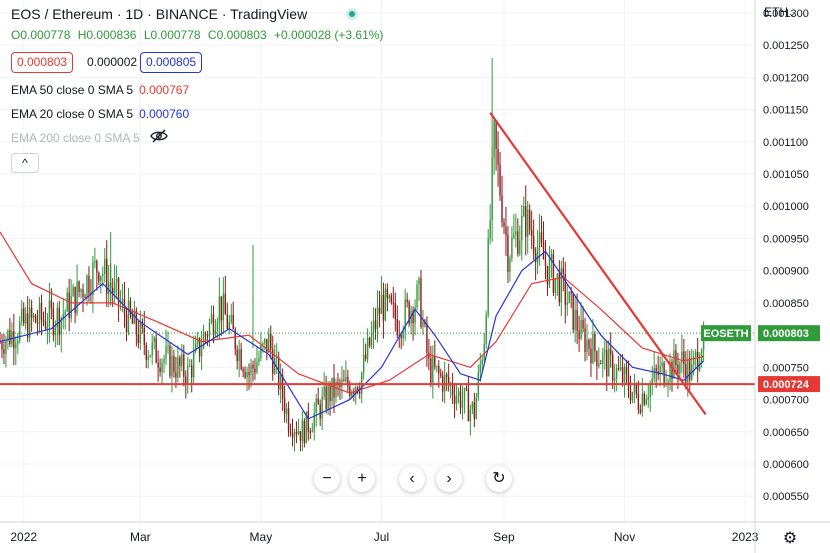 Image resolution: width=830 pixels, height=553 pixels. Describe the element at coordinates (25, 163) in the screenshot. I see `collapse-legend-button: ^` at that location.